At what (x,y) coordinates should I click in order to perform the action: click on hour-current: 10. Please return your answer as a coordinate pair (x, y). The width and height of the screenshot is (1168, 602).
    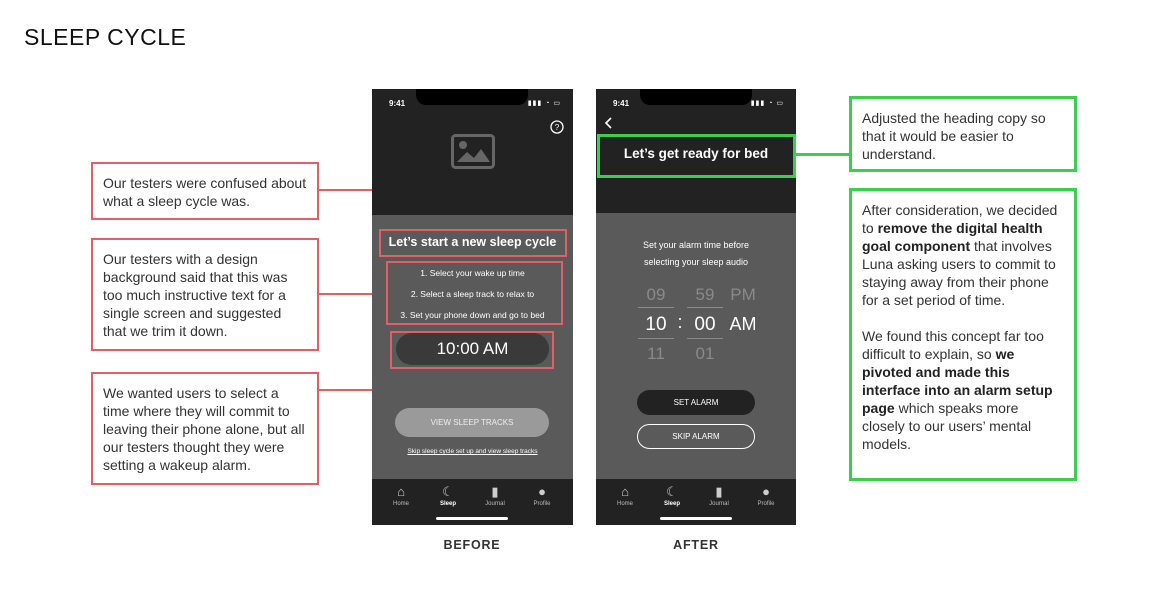
    Looking at the image, I should click on (656, 324).